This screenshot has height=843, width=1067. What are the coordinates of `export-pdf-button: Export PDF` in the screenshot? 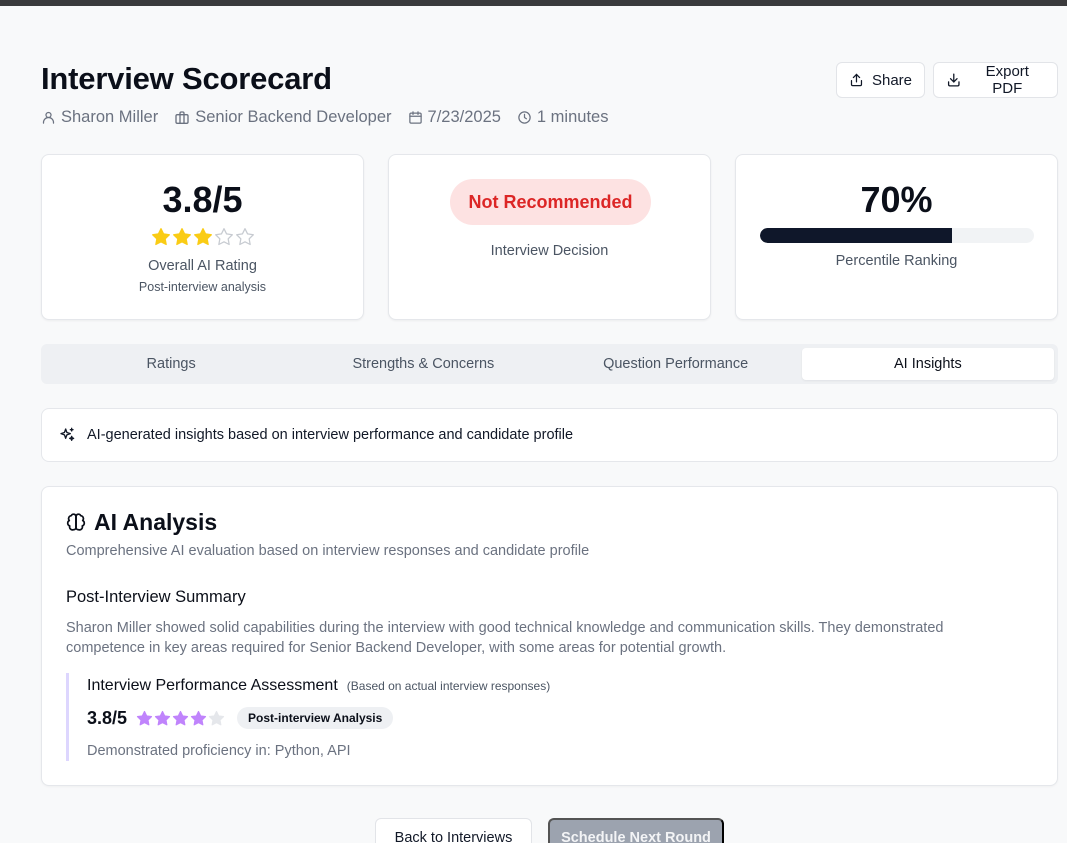 It's located at (995, 80).